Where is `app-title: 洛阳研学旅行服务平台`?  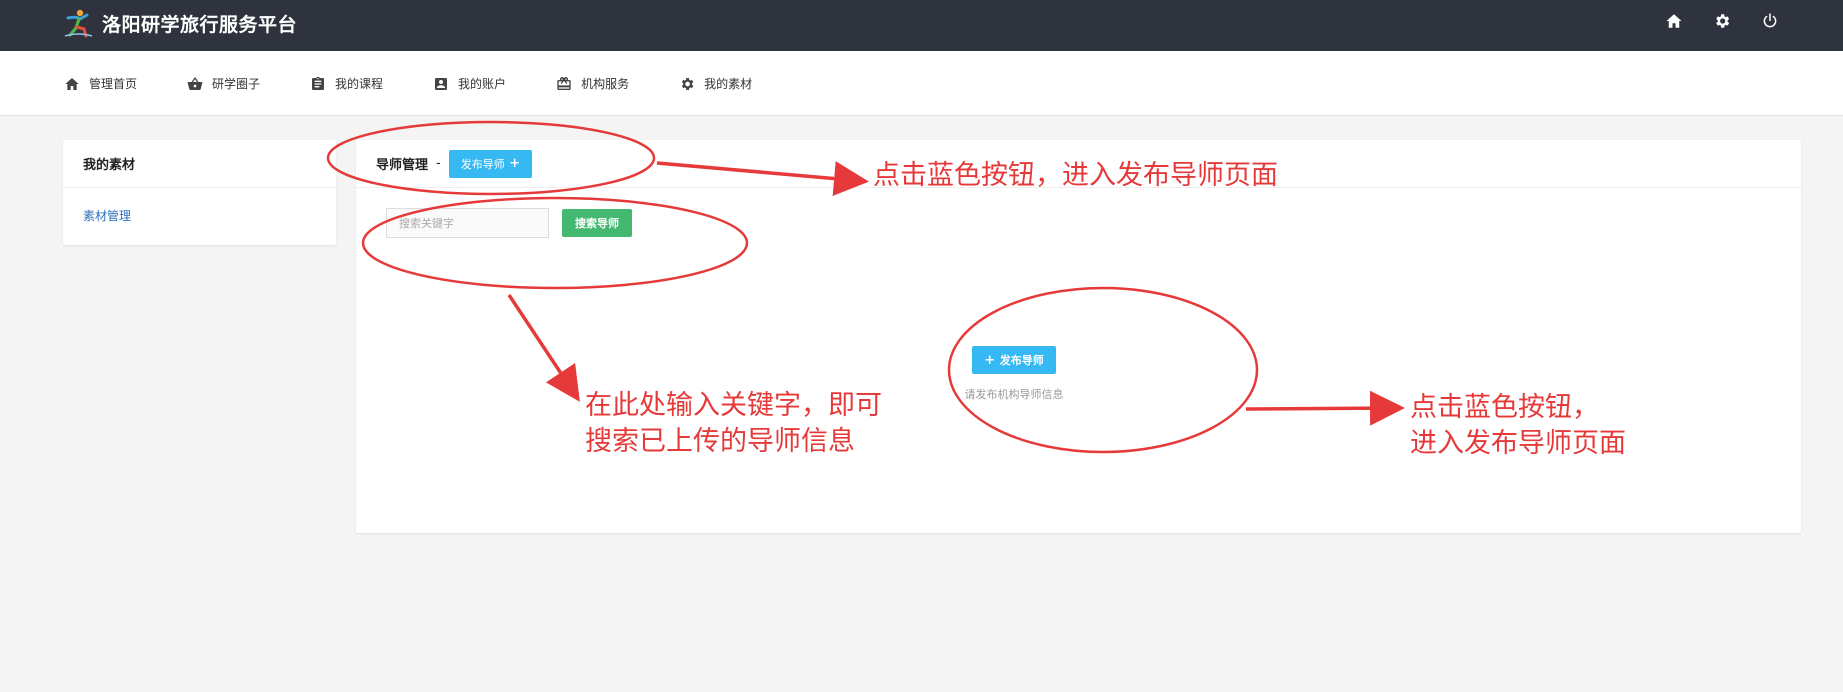 app-title: 洛阳研学旅行服务平台 is located at coordinates (200, 24).